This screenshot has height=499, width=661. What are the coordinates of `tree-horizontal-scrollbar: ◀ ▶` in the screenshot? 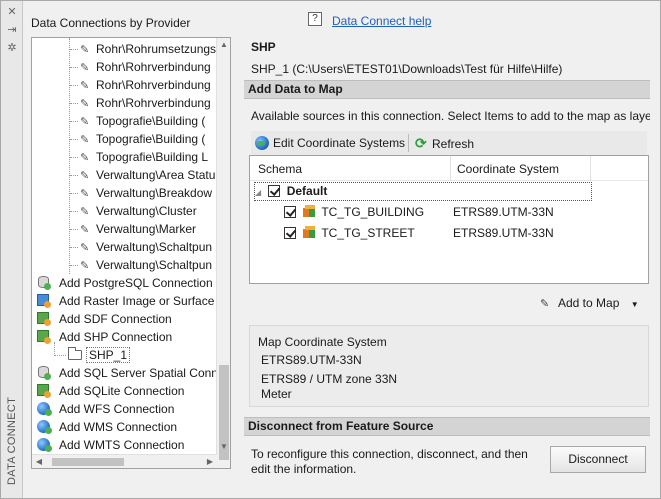 It's located at (124, 461).